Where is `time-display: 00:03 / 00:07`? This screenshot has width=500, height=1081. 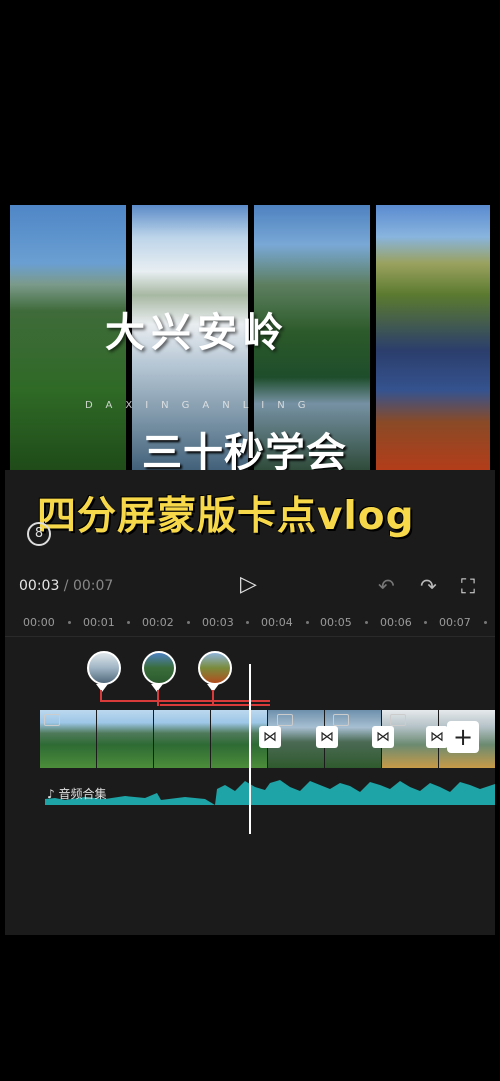
time-display: 00:03 / 00:07 is located at coordinates (66, 586).